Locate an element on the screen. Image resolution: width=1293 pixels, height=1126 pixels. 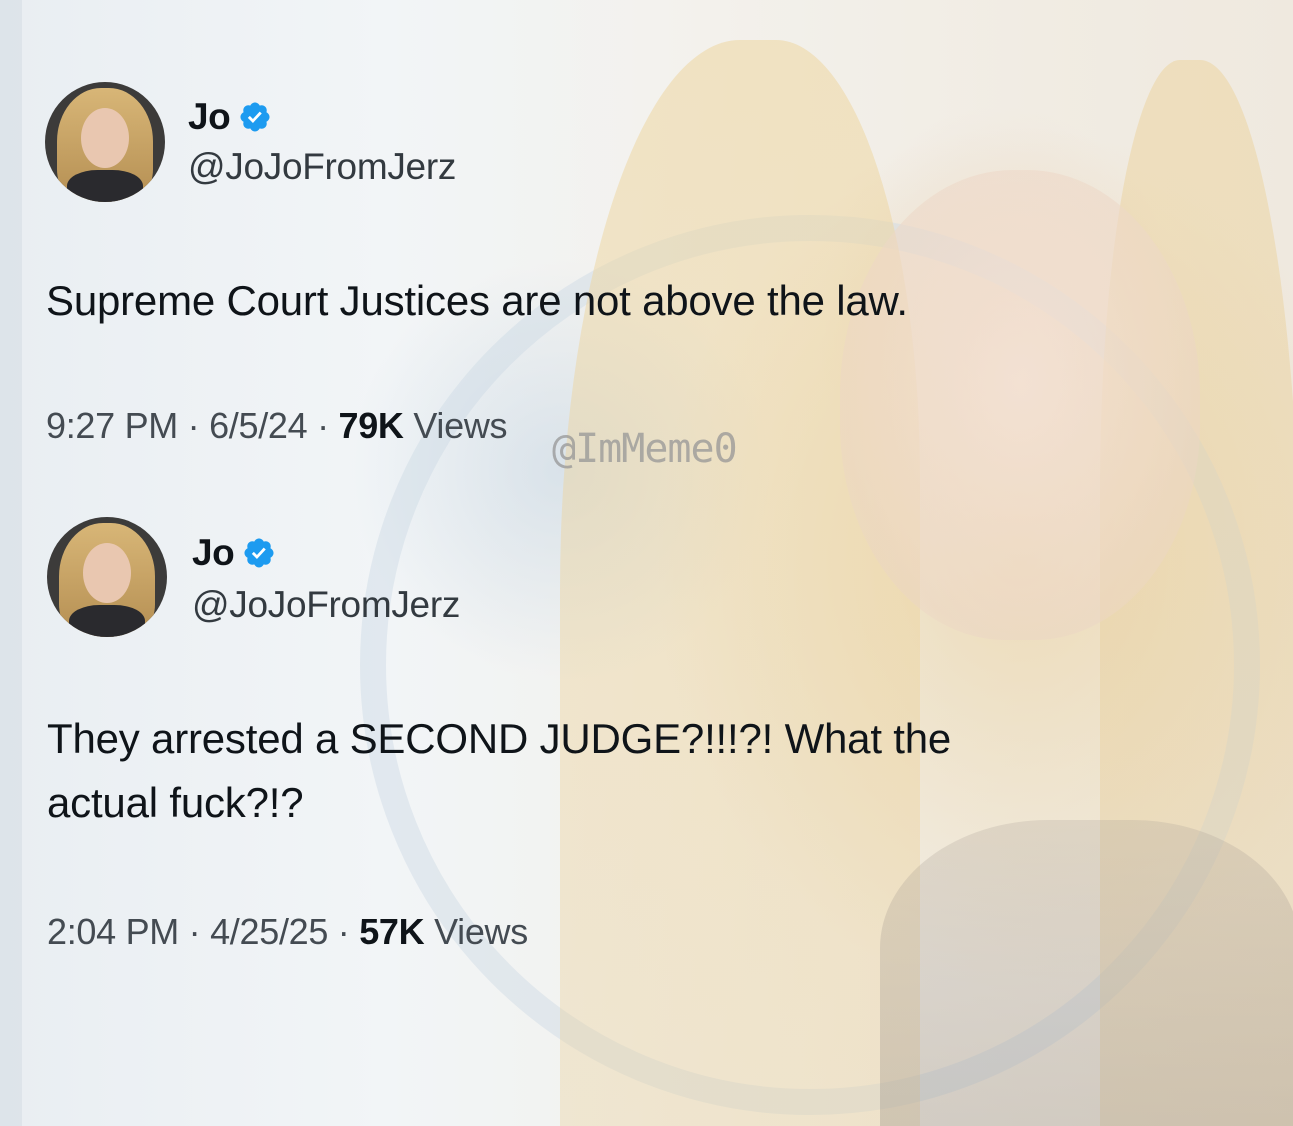
views-count: 57K is located at coordinates (392, 931).